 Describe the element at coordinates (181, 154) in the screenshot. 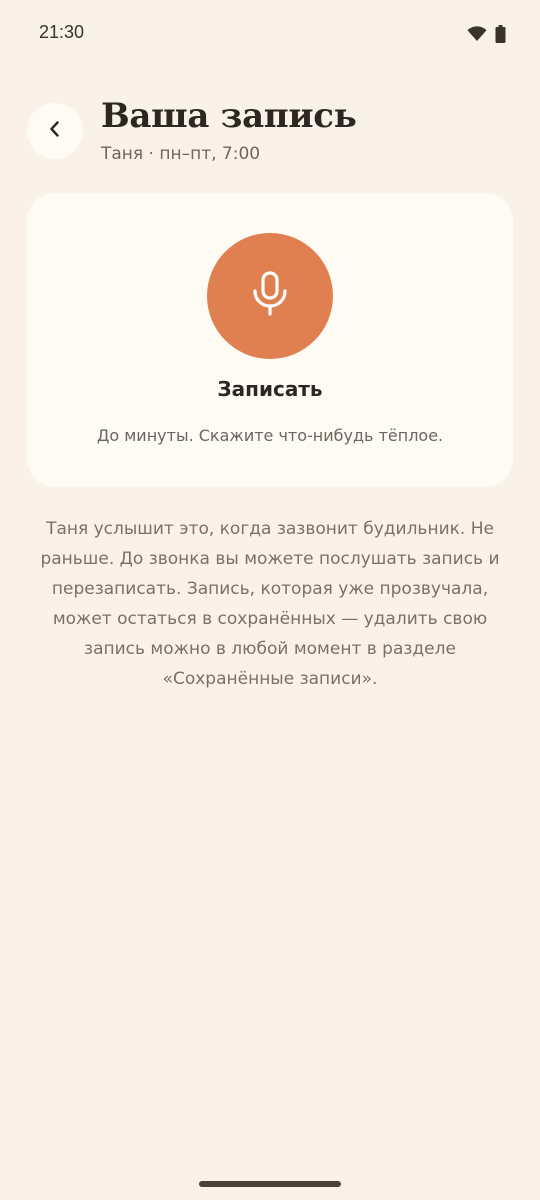

I see `page-subtitle: Таня · пн–пт, 7:00` at that location.